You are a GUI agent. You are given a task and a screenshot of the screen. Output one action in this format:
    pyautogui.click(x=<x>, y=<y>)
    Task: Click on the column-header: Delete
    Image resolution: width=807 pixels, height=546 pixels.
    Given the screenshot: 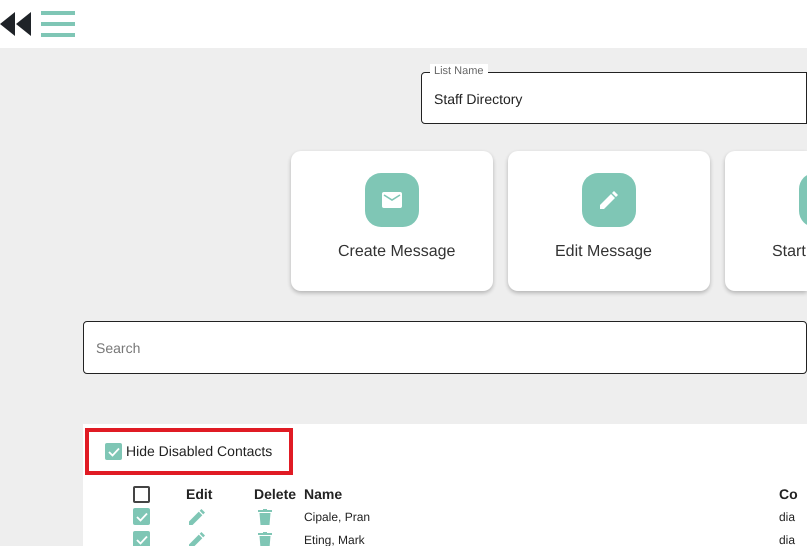 What is the action you would take?
    pyautogui.click(x=275, y=494)
    